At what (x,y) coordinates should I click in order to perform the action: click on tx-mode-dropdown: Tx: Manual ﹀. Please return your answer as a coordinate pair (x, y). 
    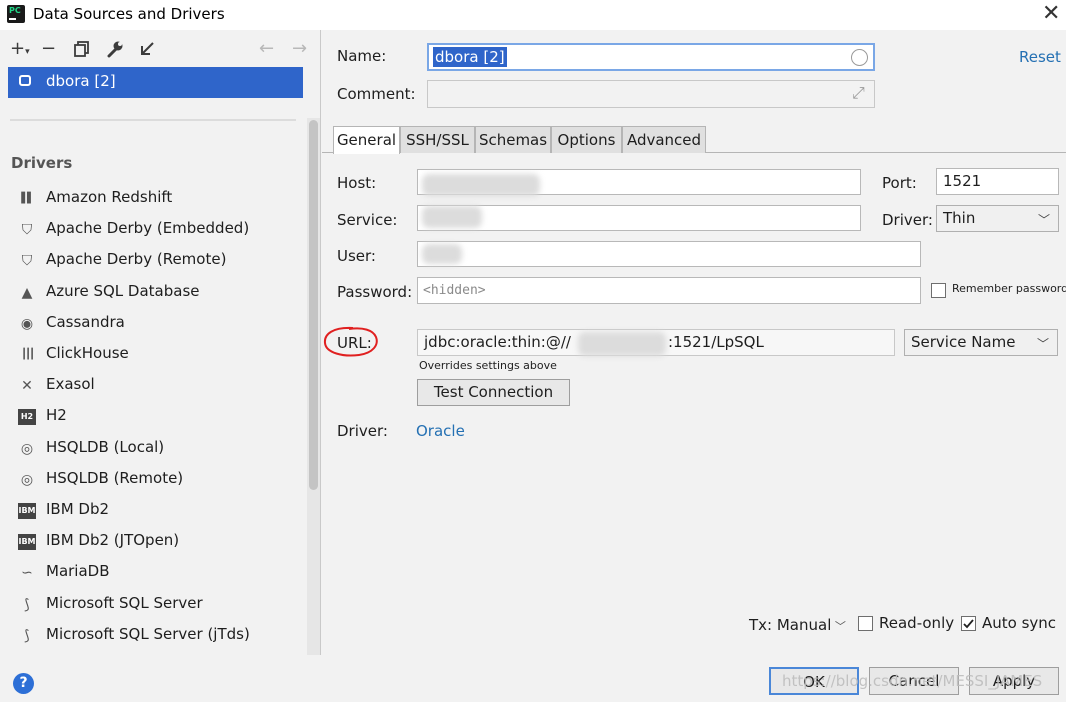
    Looking at the image, I should click on (797, 625).